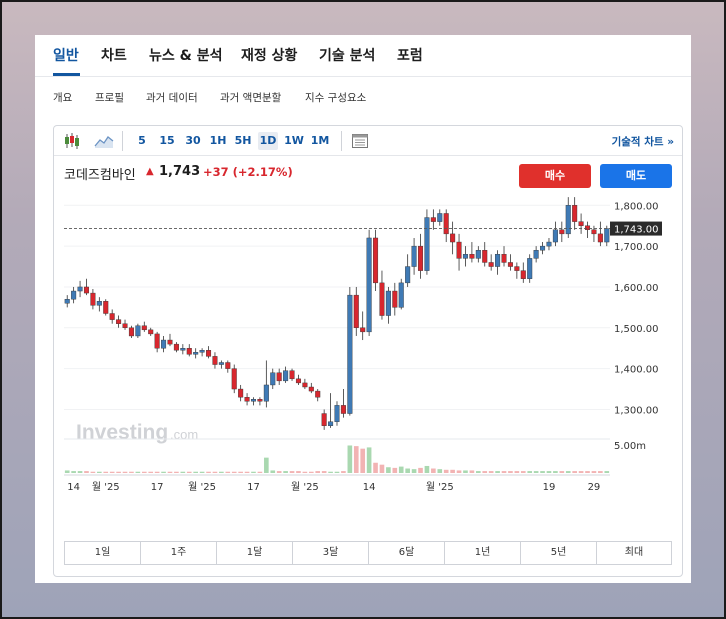 This screenshot has width=726, height=619. What do you see at coordinates (104, 141) in the screenshot?
I see `area-chart-icon` at bounding box center [104, 141].